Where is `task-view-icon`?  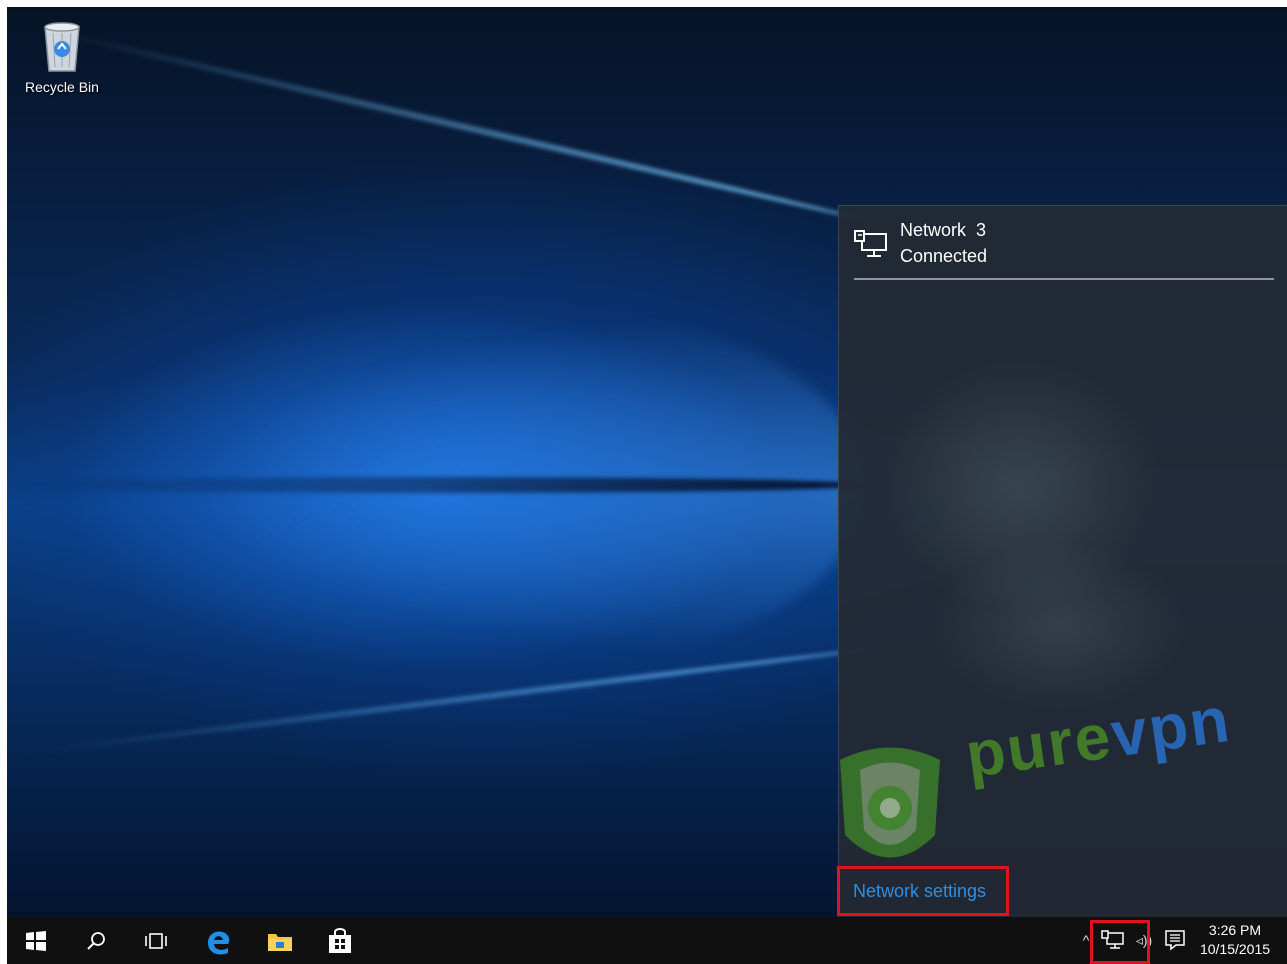
task-view-icon is located at coordinates (156, 940).